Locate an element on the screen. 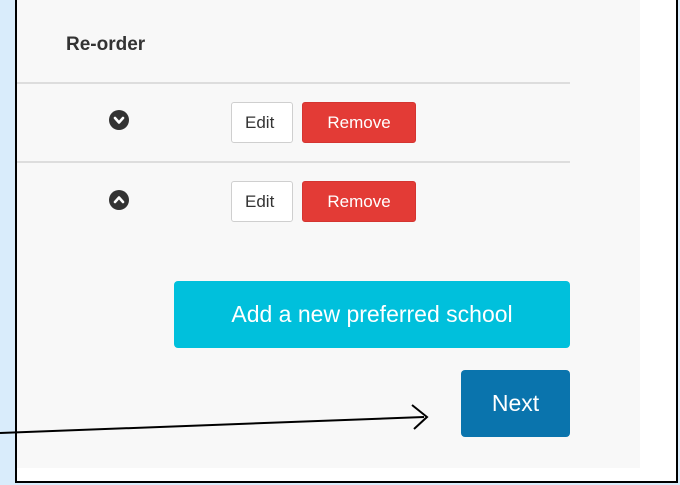 This screenshot has height=485, width=680. chevron-down-icon is located at coordinates (119, 120).